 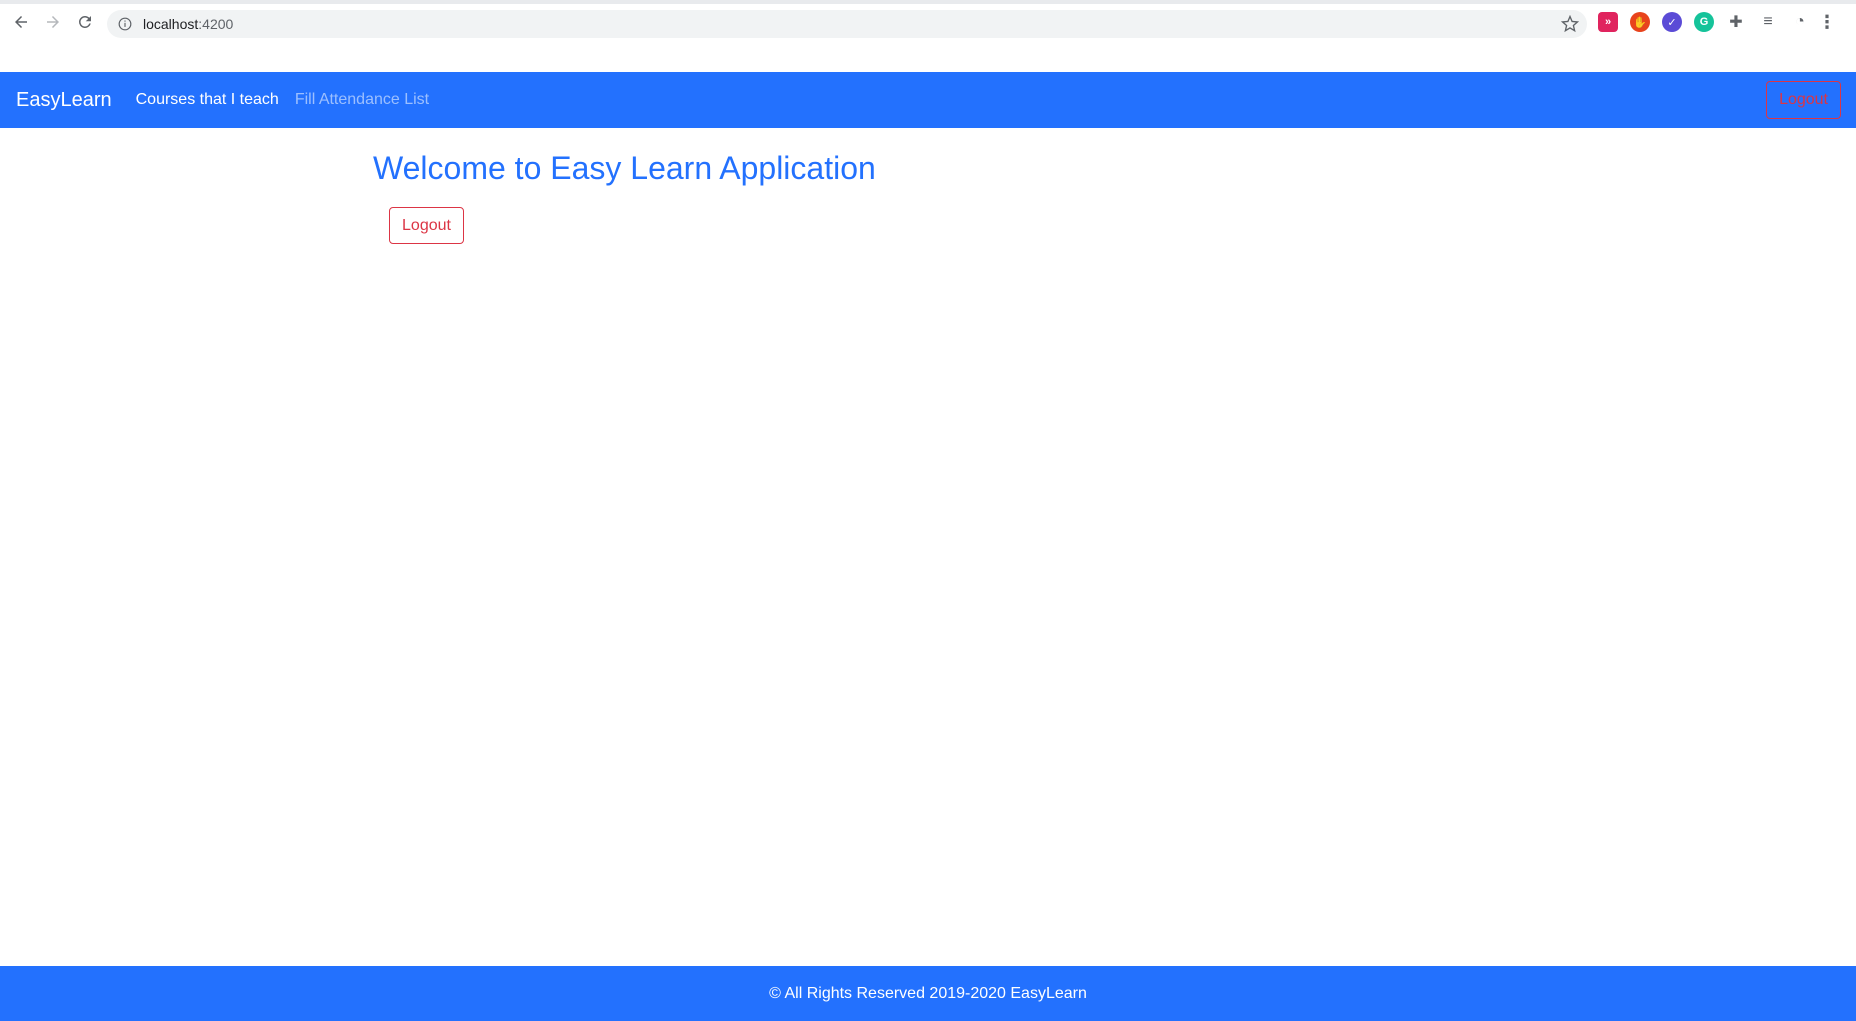 What do you see at coordinates (624, 168) in the screenshot?
I see `page-title: Welcome to Easy Learn Application` at bounding box center [624, 168].